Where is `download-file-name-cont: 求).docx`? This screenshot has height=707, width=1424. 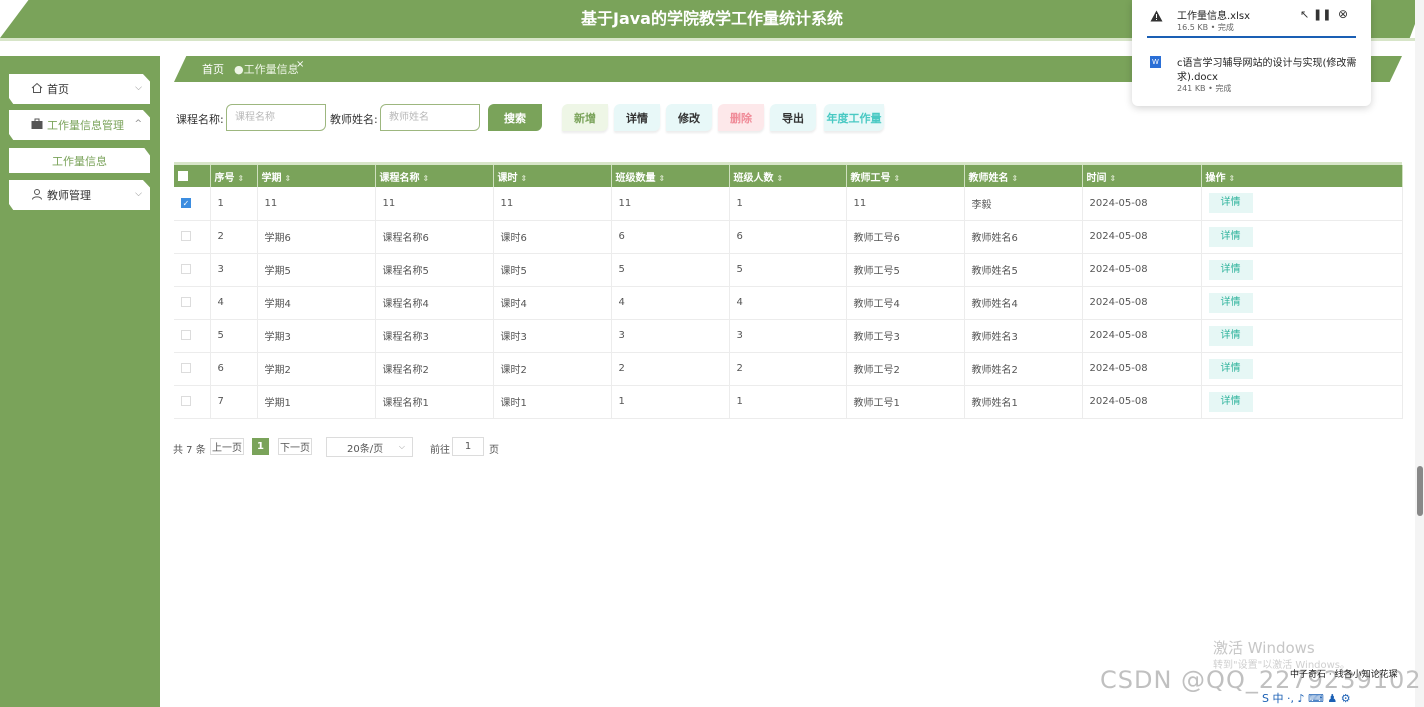
download-file-name-cont: 求).docx is located at coordinates (1197, 75).